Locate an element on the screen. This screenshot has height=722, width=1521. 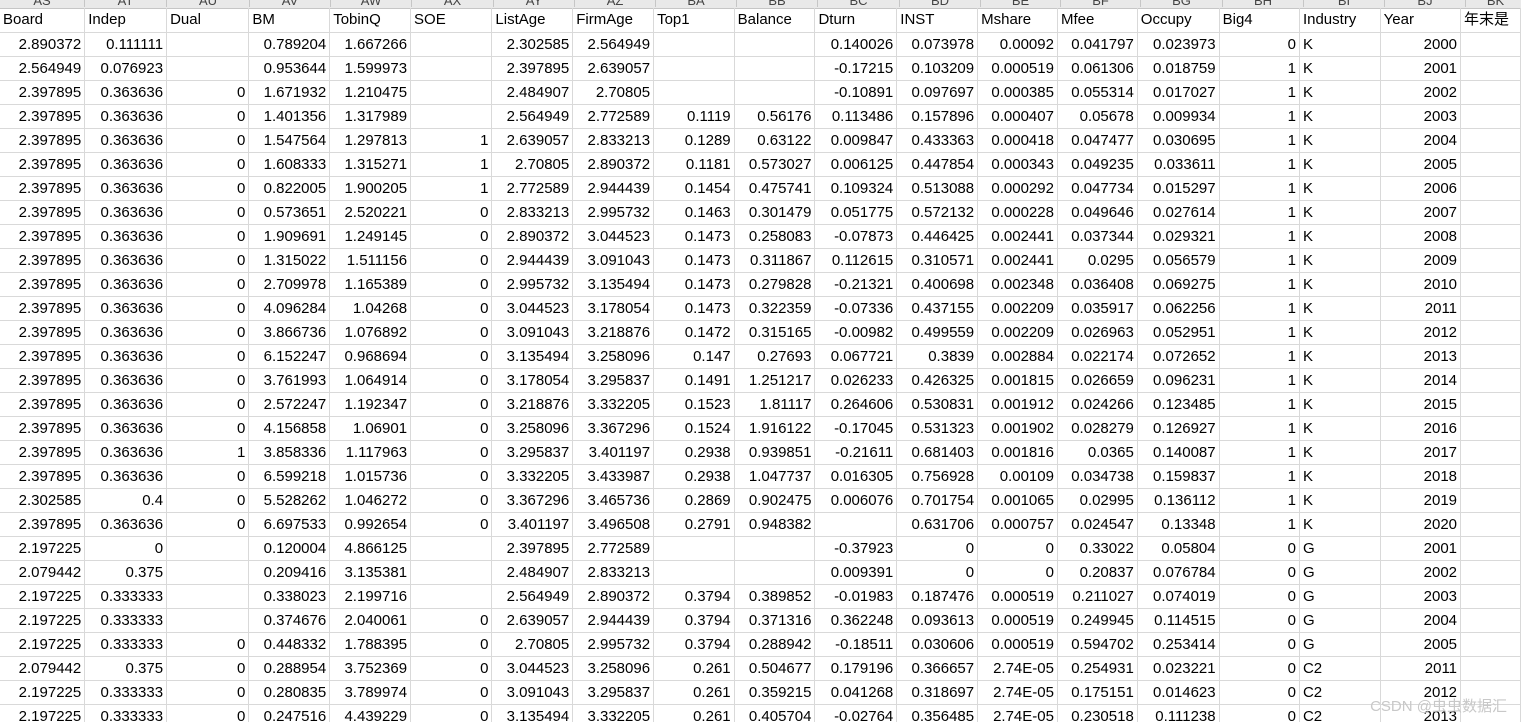
table-cell: 1.192347 is located at coordinates (370, 404).